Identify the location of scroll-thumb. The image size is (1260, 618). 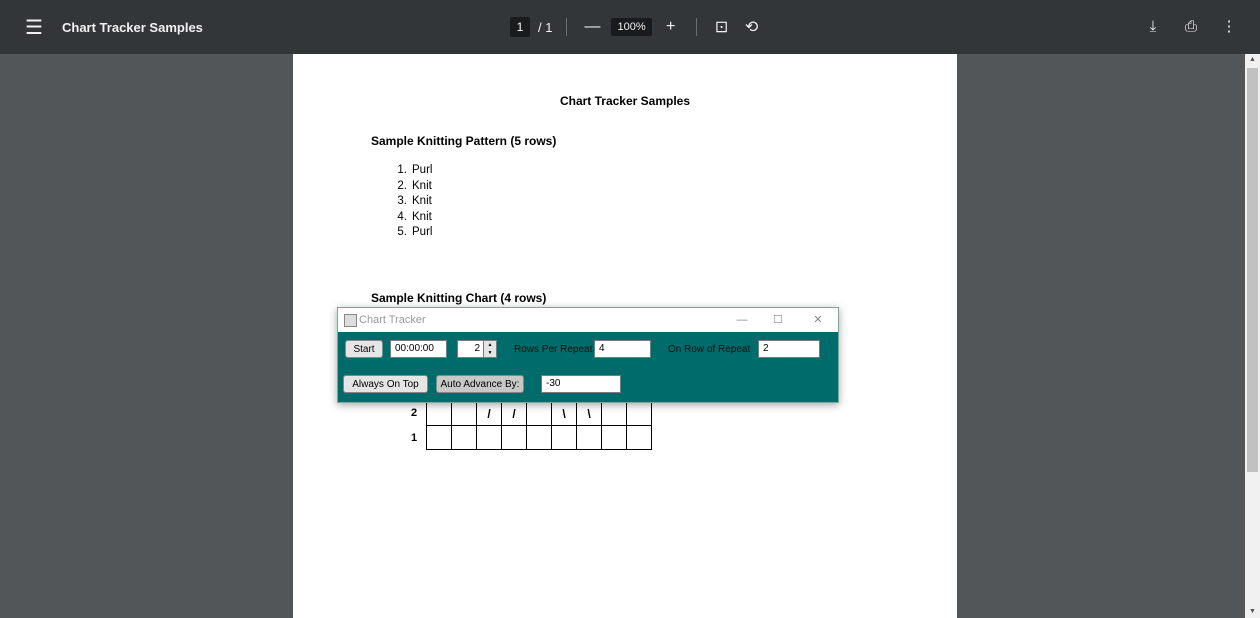
(1252, 270).